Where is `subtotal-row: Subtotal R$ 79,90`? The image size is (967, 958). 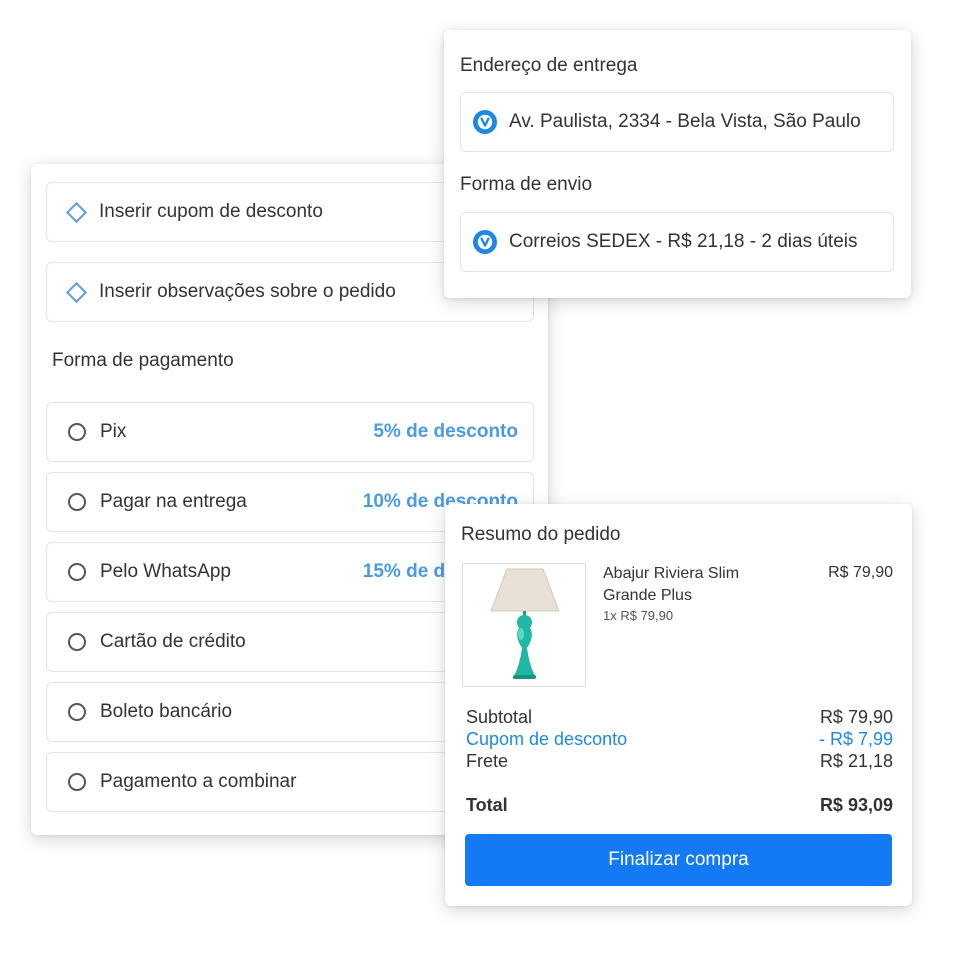 subtotal-row: Subtotal R$ 79,90 is located at coordinates (679, 717).